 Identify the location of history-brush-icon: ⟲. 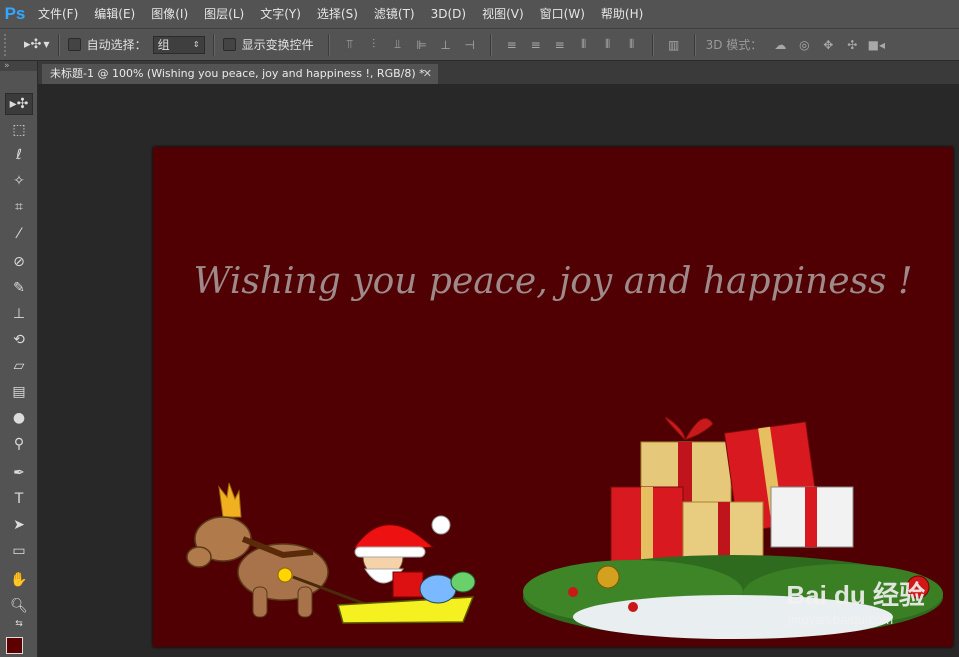
(19, 340).